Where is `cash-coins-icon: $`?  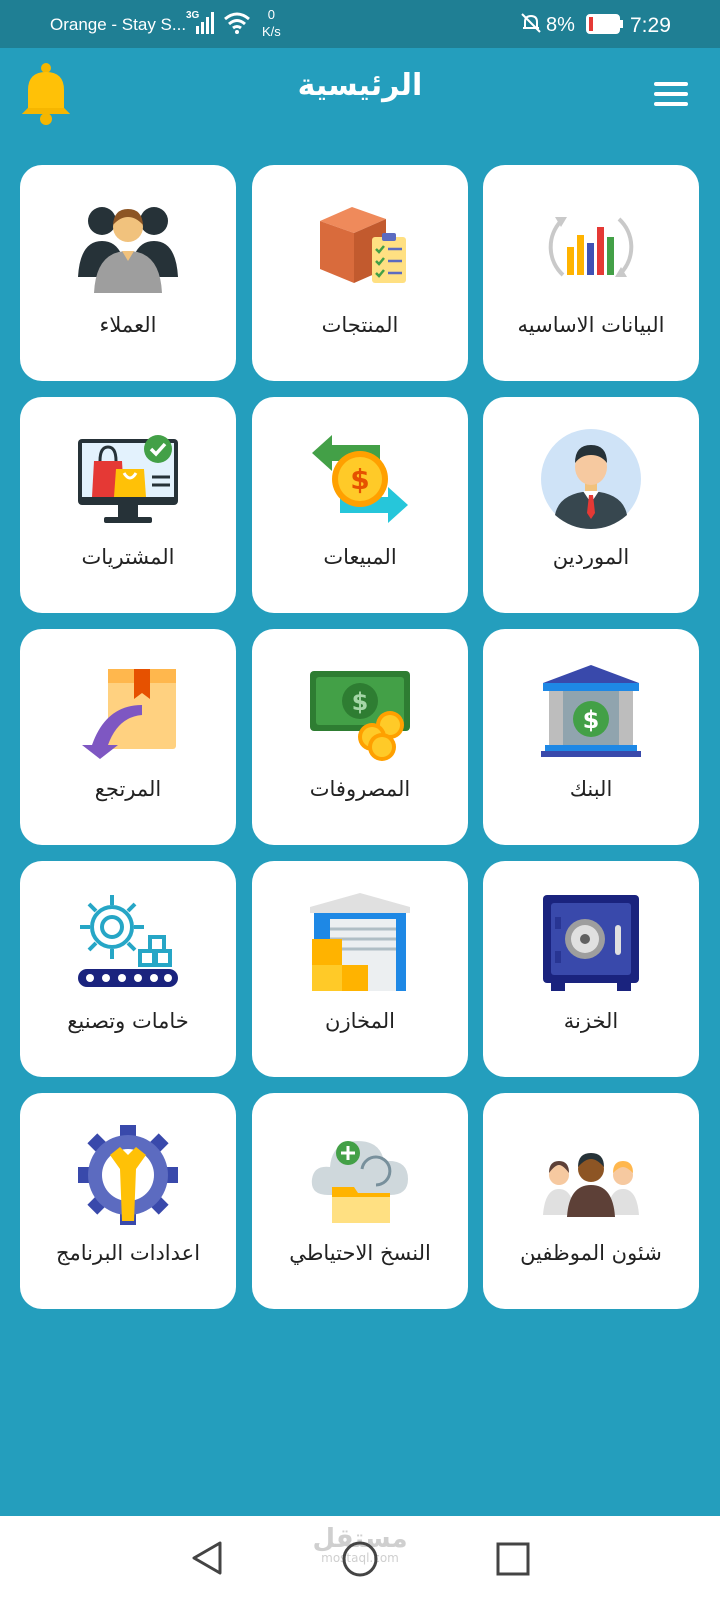 cash-coins-icon: $ is located at coordinates (360, 716).